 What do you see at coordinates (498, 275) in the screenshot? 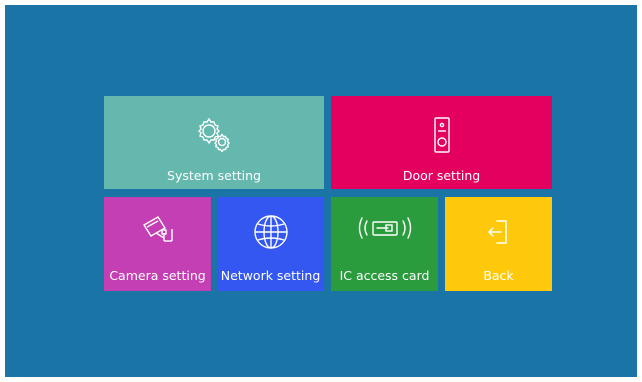
I see `back-label: Back` at bounding box center [498, 275].